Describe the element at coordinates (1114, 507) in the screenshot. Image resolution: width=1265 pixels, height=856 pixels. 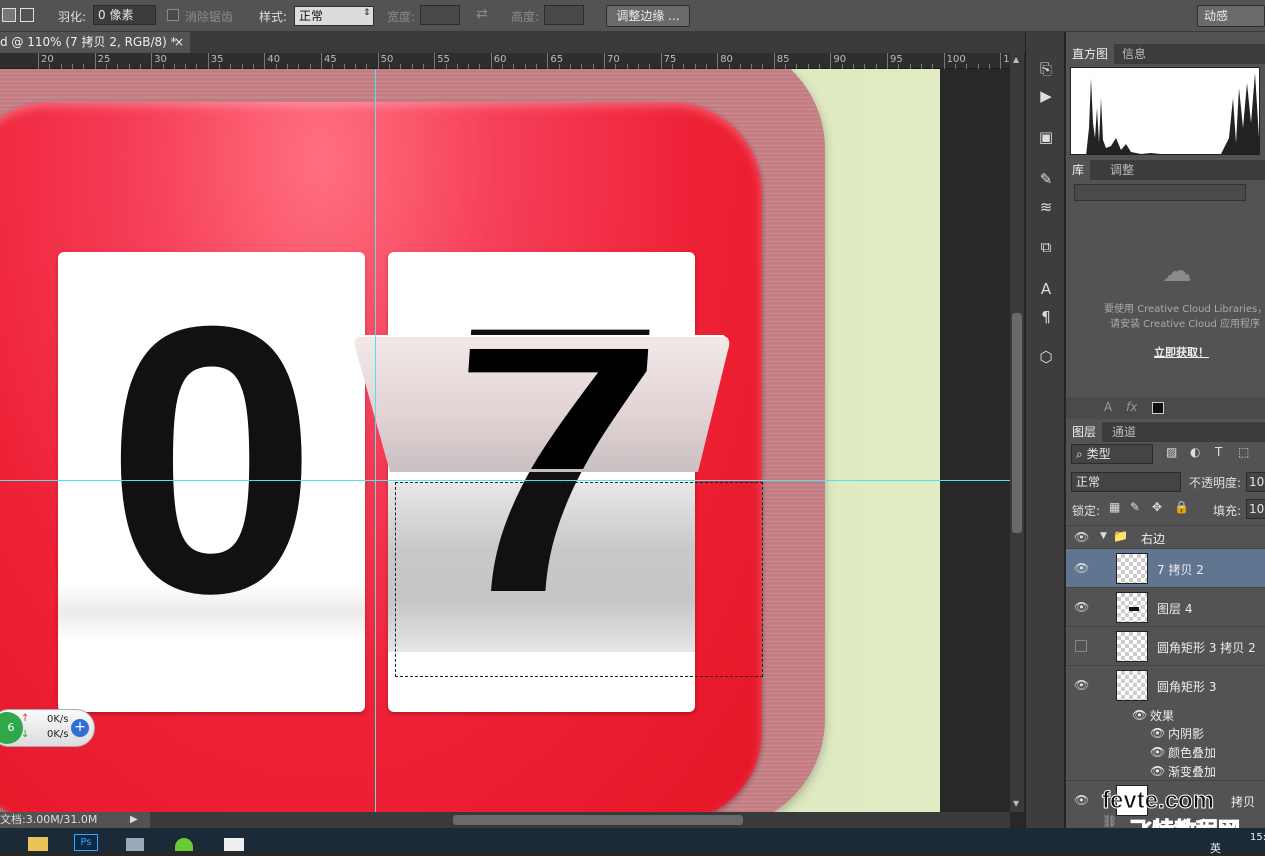
I see `lock-transparent-icon: ▦` at that location.